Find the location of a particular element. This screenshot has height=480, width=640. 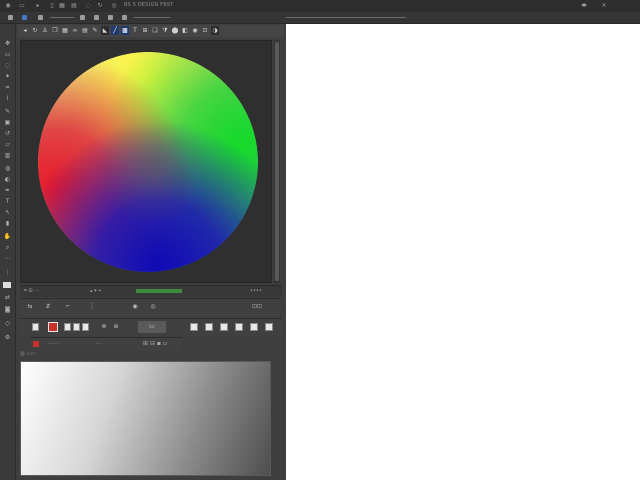

panel-toolbar: ◂ ↻ ⚓ ❐ ▦ ∞ ▤ ✎ ◣ ╱ ▩ T ⊞ ❏ ⧩ ⬤ ◧ ◉ ⊡ ◑ is located at coordinates (151, 31).